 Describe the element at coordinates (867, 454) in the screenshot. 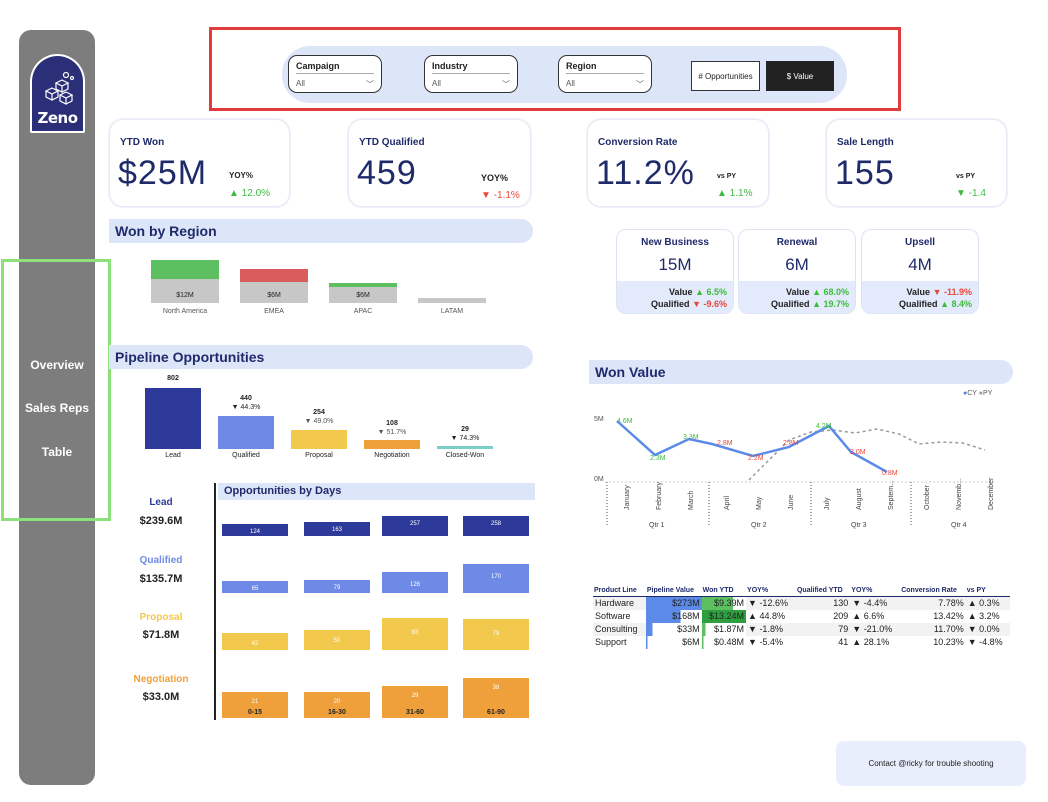

I see `py-line` at that location.